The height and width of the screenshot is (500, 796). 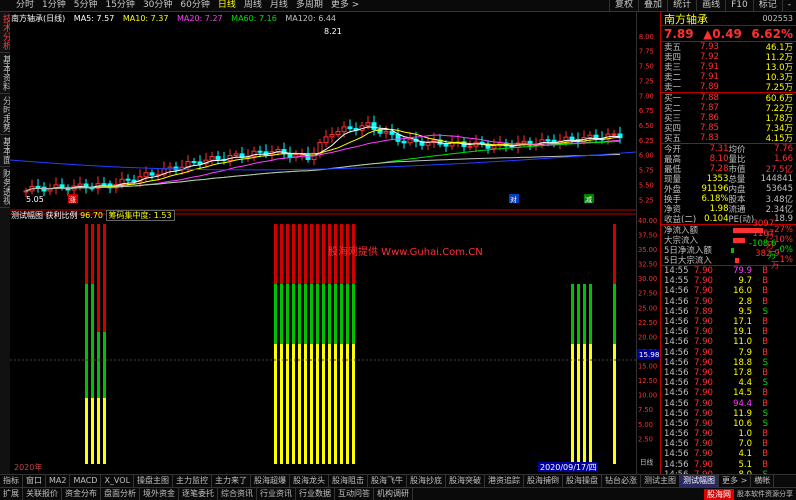 What do you see at coordinates (86, 5) in the screenshot?
I see `period-tab-2: 5分钟` at bounding box center [86, 5].